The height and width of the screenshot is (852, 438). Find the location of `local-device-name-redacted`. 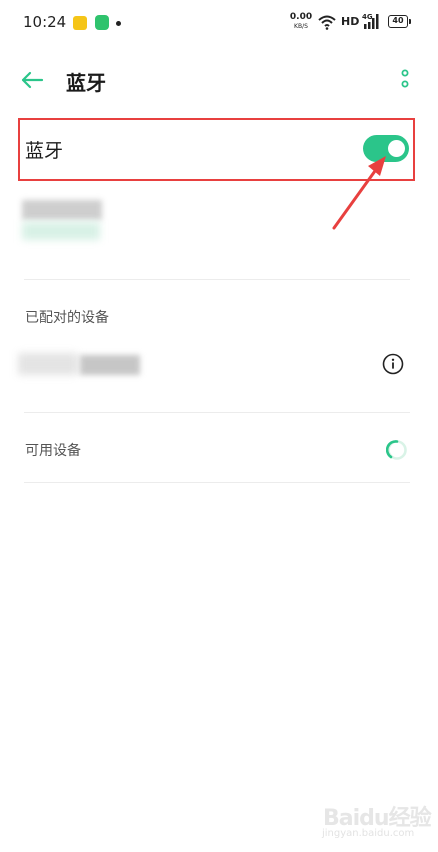

local-device-name-redacted is located at coordinates (72, 224).